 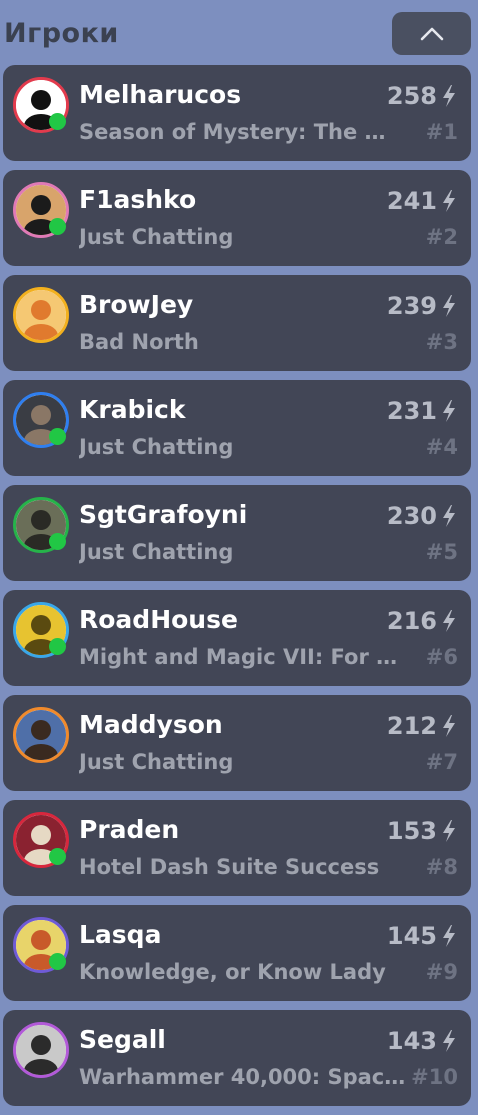 What do you see at coordinates (239, 31) in the screenshot?
I see `players-header: Игроки` at bounding box center [239, 31].